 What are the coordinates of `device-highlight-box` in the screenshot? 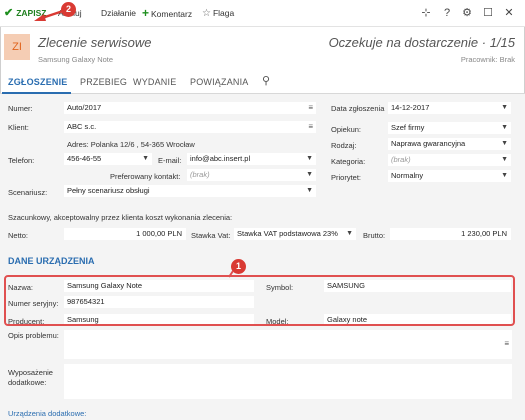 It's located at (259, 300).